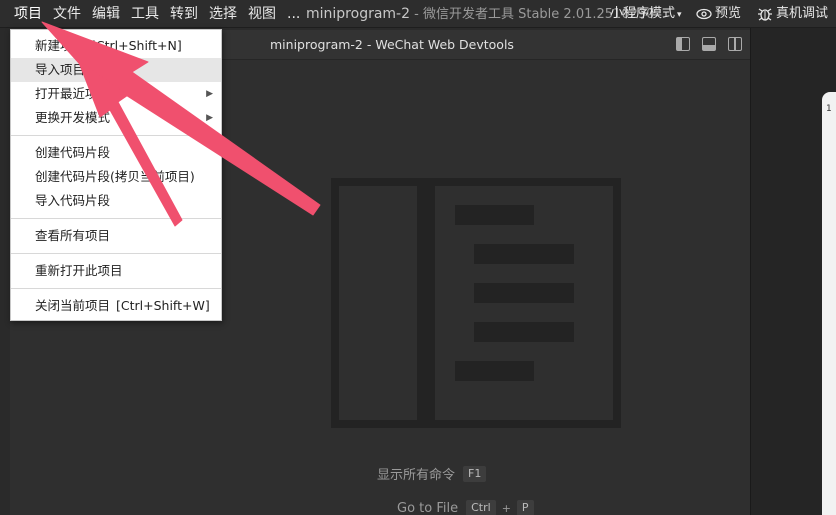 The image size is (836, 515). I want to click on preview-label: 预览, so click(728, 13).